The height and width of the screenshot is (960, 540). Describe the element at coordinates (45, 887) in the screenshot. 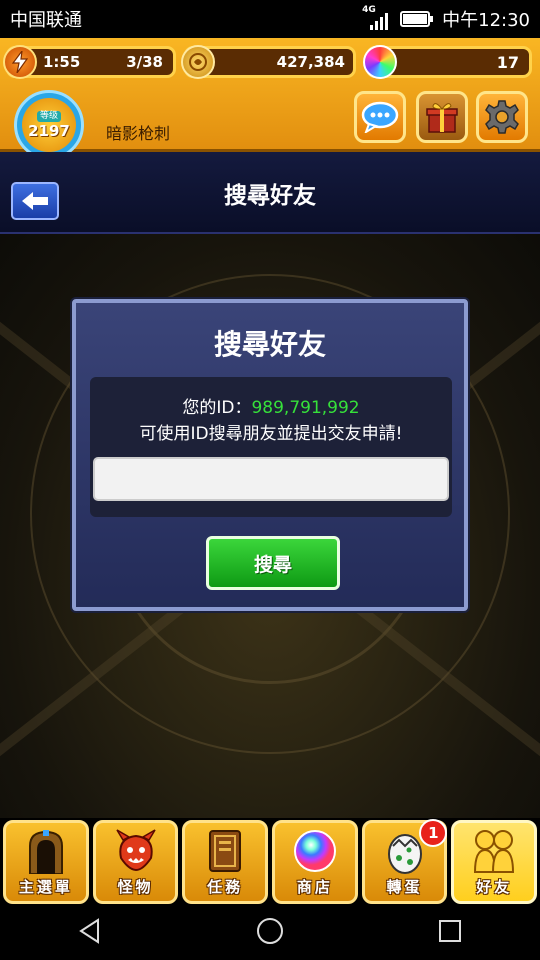

I see `nav-label: 主選單` at that location.